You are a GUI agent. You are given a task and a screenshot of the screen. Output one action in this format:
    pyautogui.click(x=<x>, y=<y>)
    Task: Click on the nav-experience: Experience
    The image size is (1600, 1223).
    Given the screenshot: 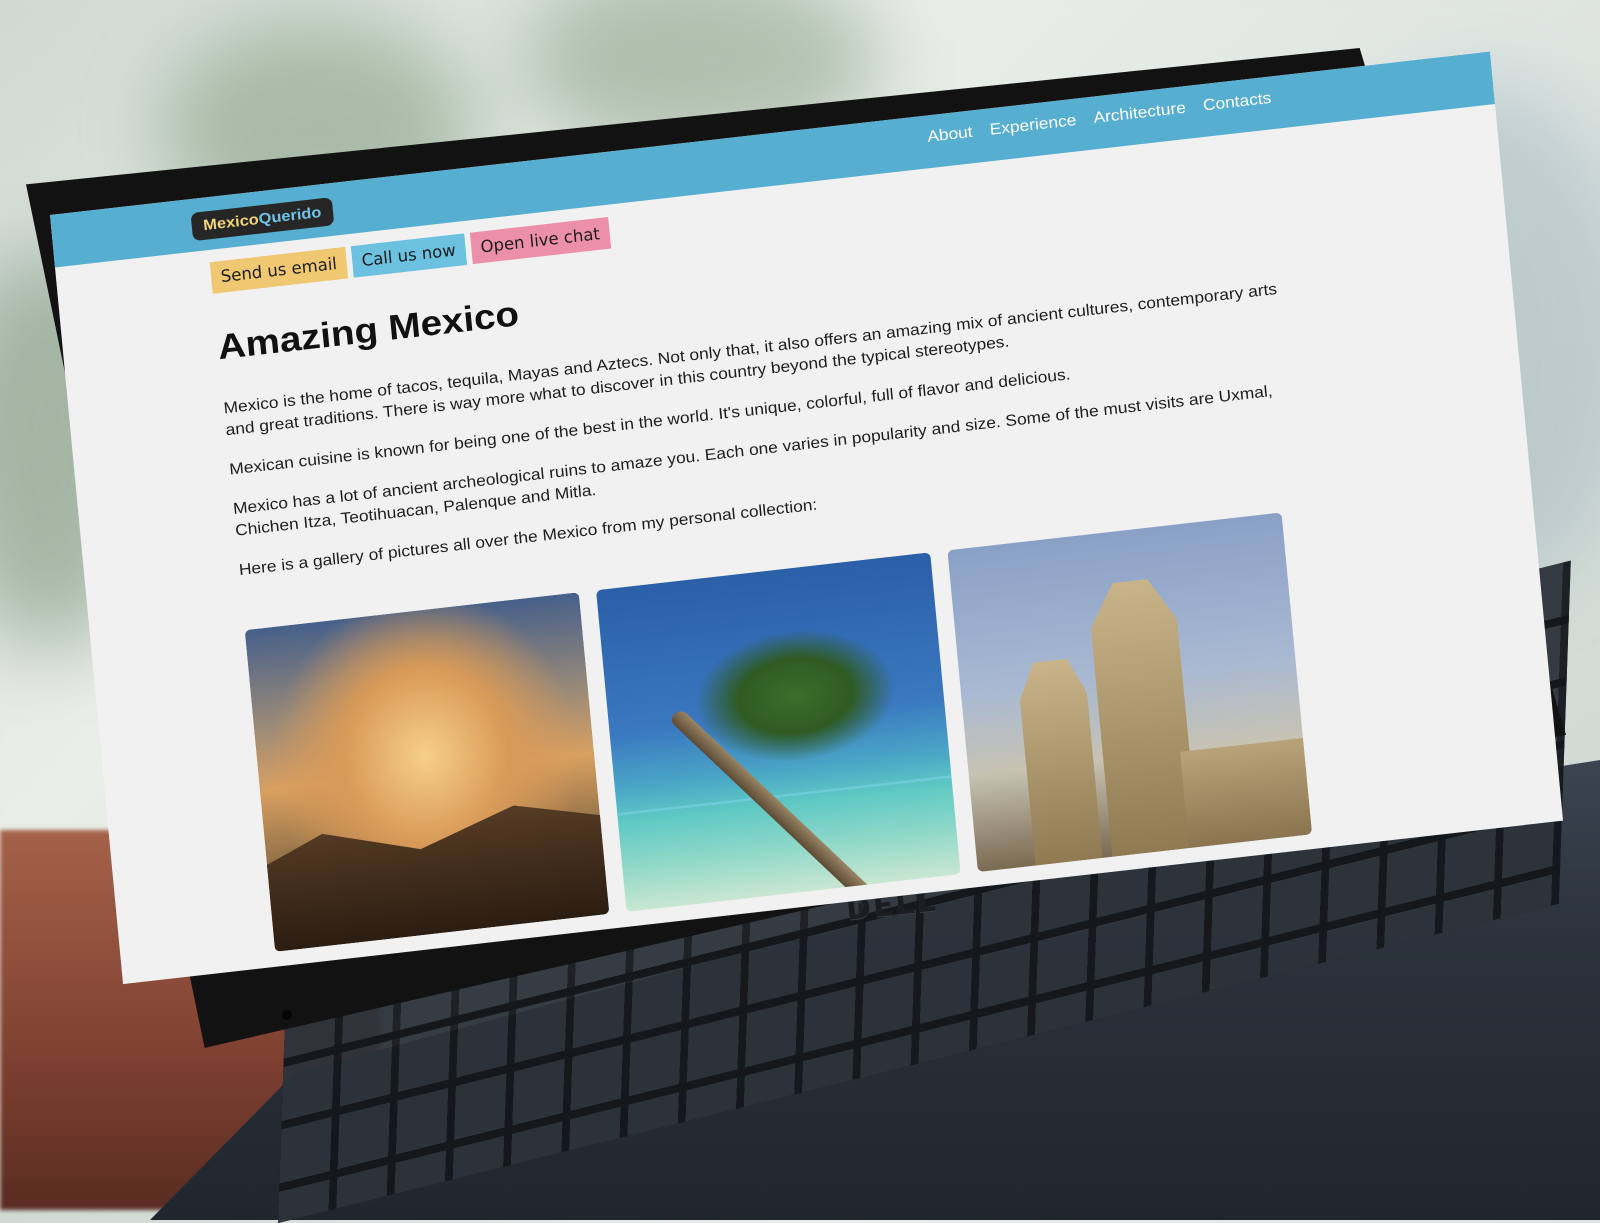 What is the action you would take?
    pyautogui.click(x=1033, y=125)
    